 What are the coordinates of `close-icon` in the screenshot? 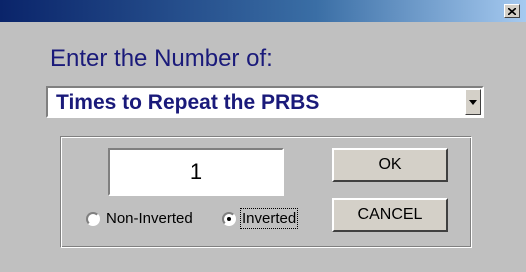 It's located at (512, 11).